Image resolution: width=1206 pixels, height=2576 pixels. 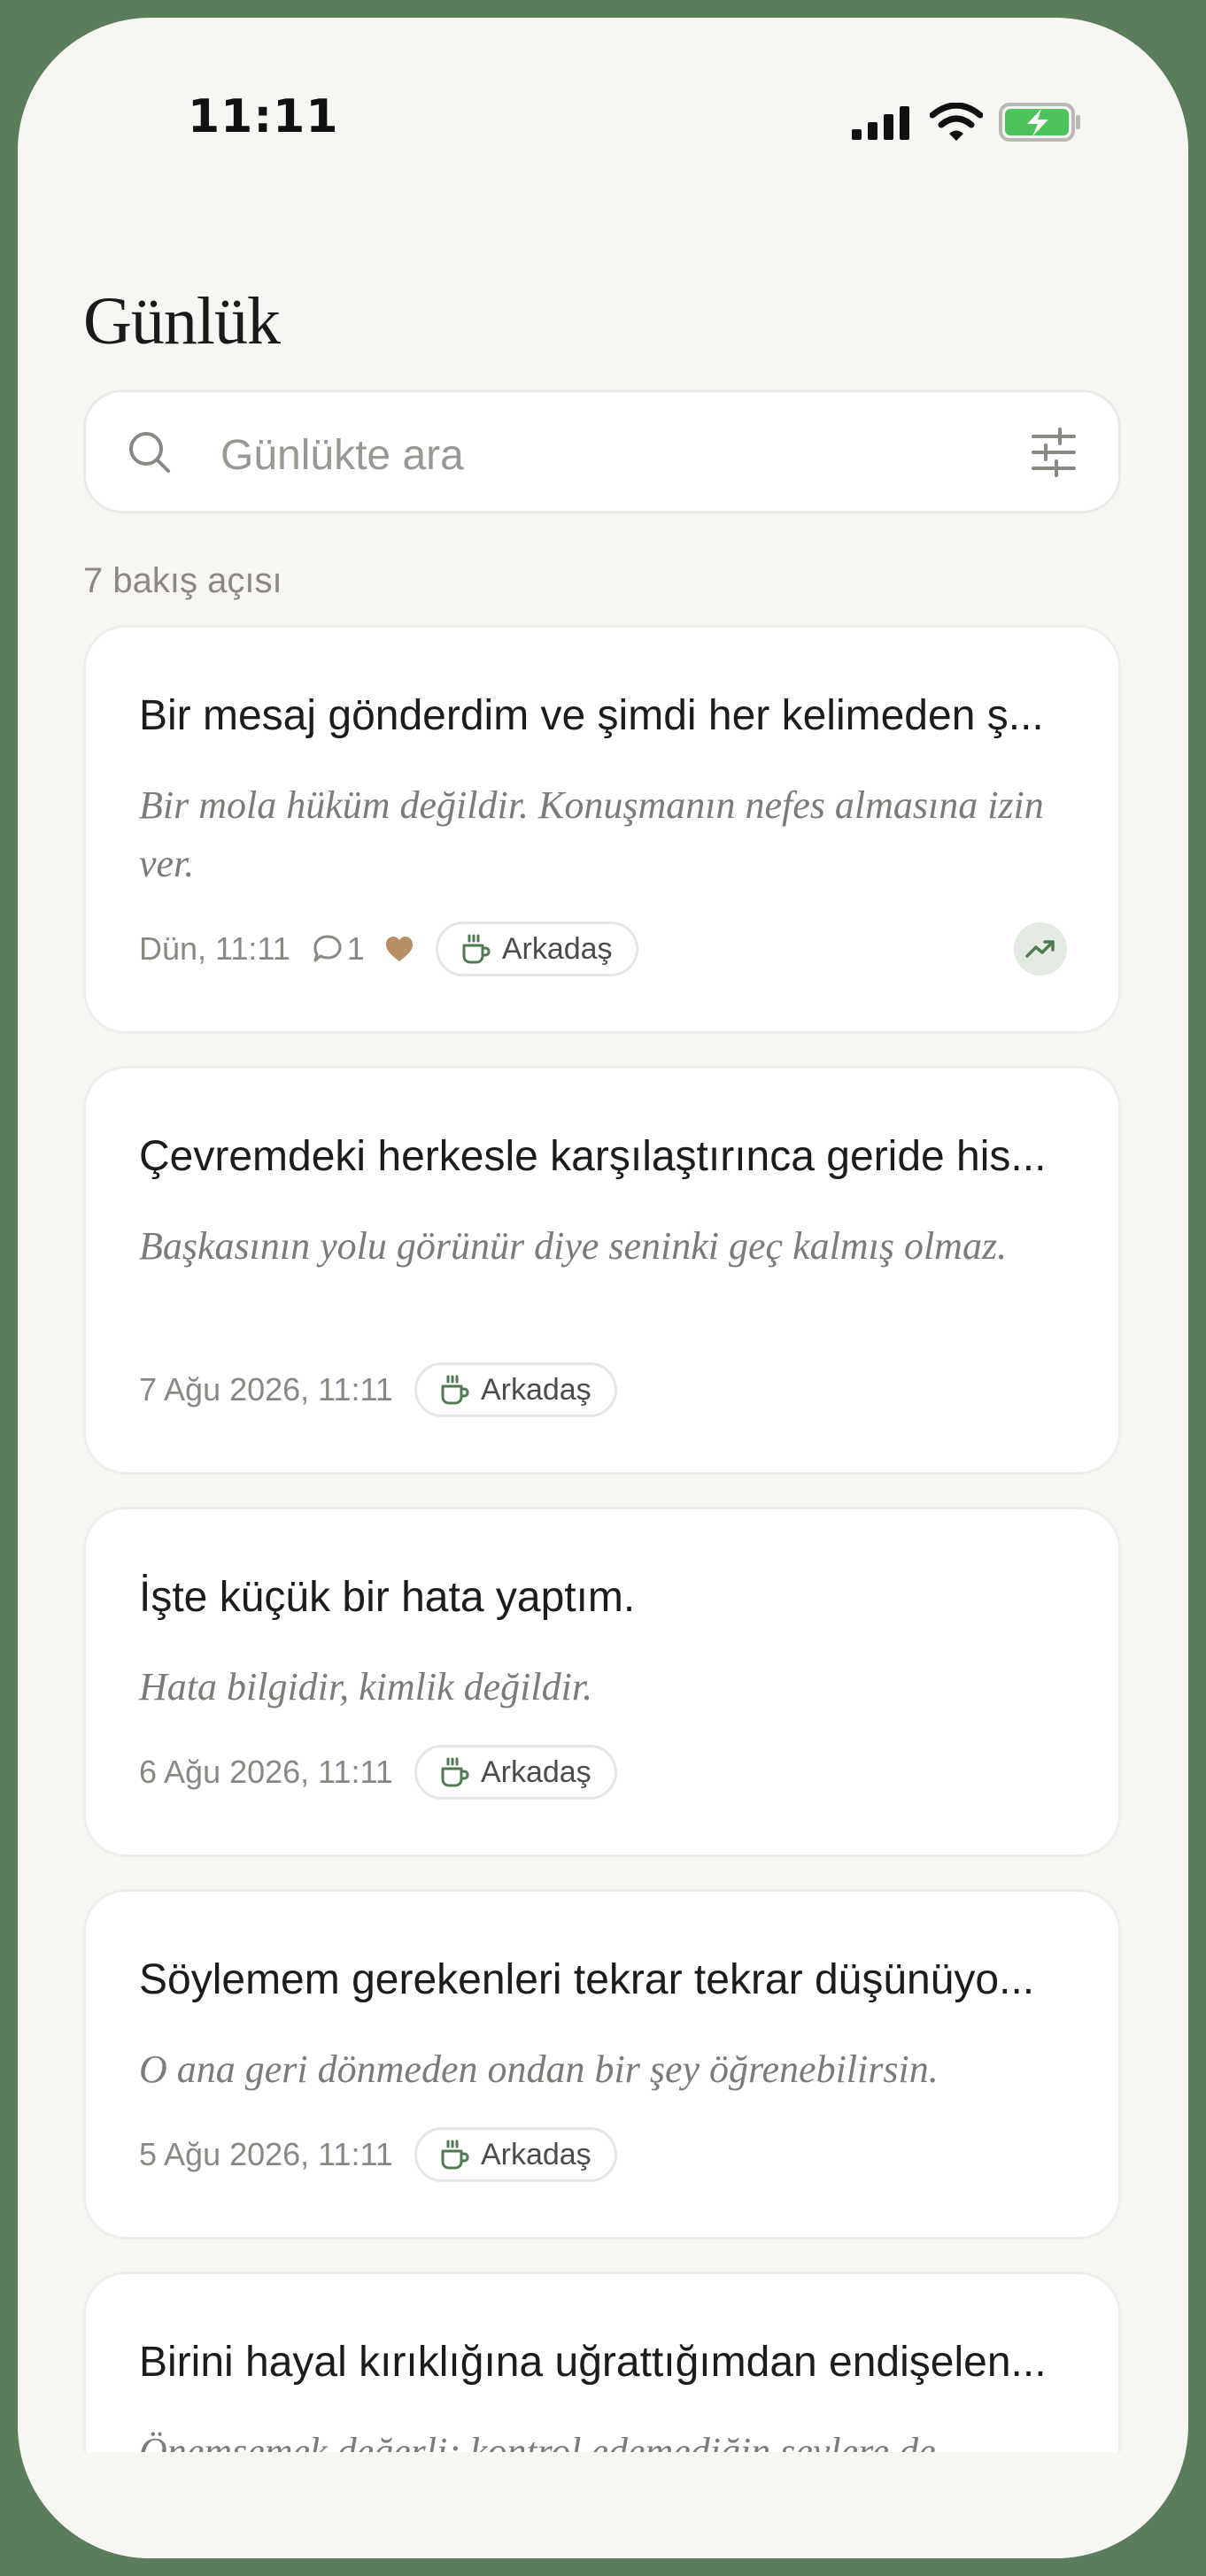 I want to click on comment-count-value: 1, so click(x=355, y=948).